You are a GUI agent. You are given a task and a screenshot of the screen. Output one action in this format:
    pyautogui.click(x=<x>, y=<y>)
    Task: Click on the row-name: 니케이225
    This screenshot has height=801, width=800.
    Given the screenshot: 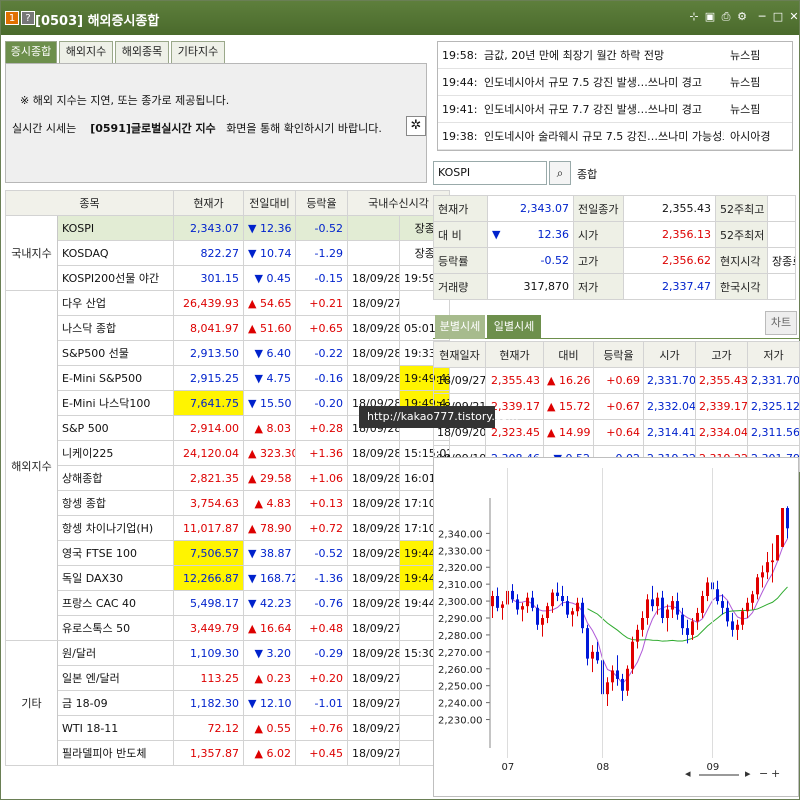 What is the action you would take?
    pyautogui.click(x=115, y=453)
    